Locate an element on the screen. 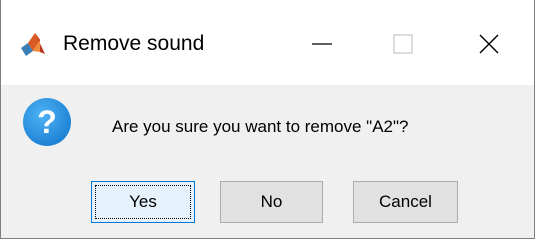 This screenshot has width=535, height=240. close-icon is located at coordinates (489, 44).